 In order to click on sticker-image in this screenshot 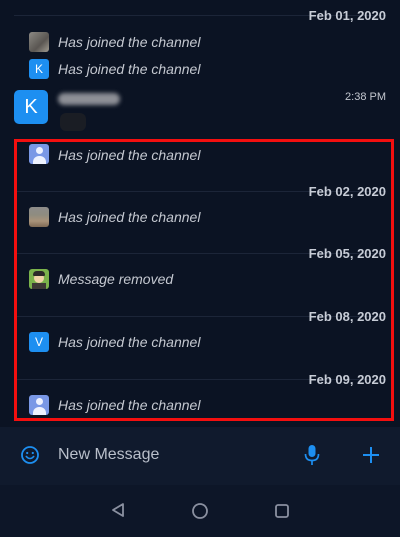, I will do `click(73, 122)`.